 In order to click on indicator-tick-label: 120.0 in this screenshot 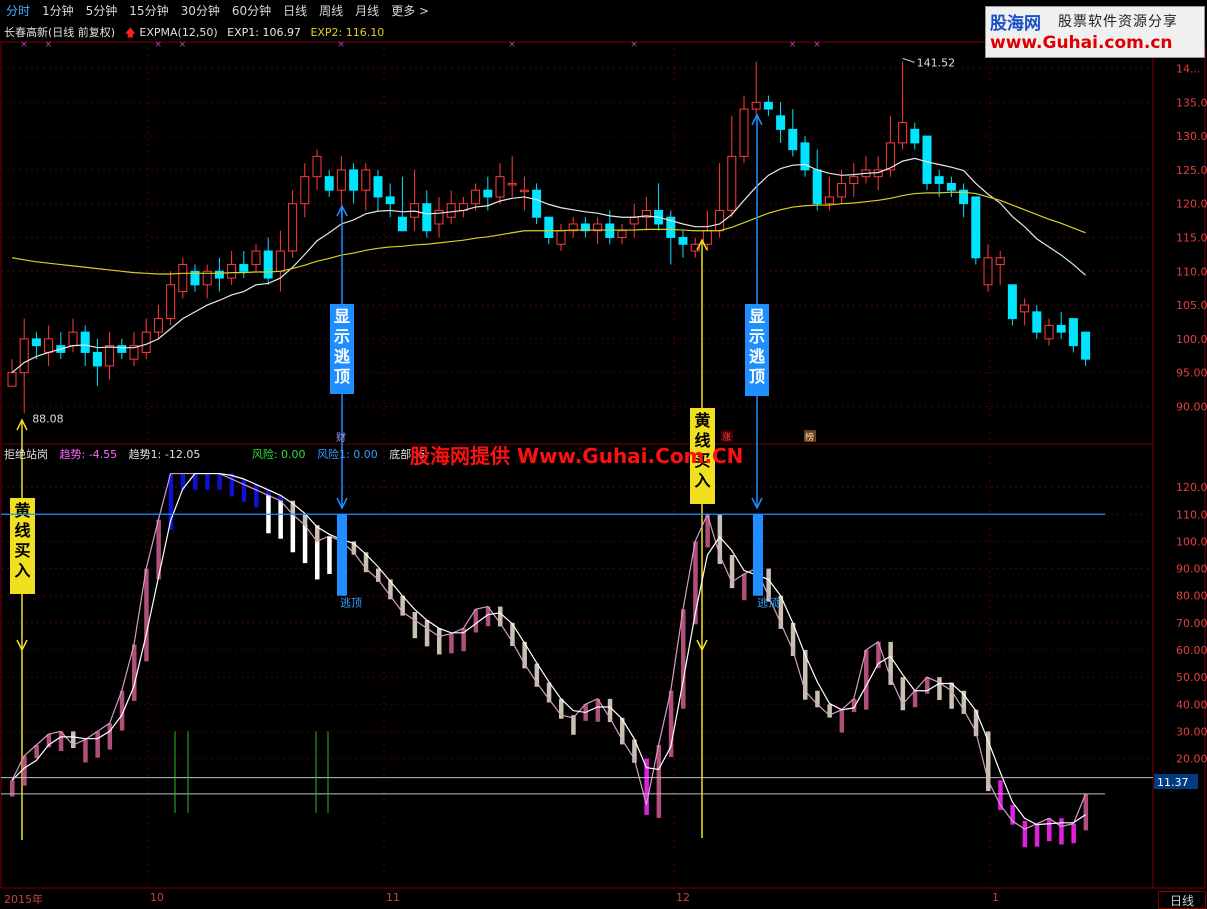, I will do `click(1191, 487)`.